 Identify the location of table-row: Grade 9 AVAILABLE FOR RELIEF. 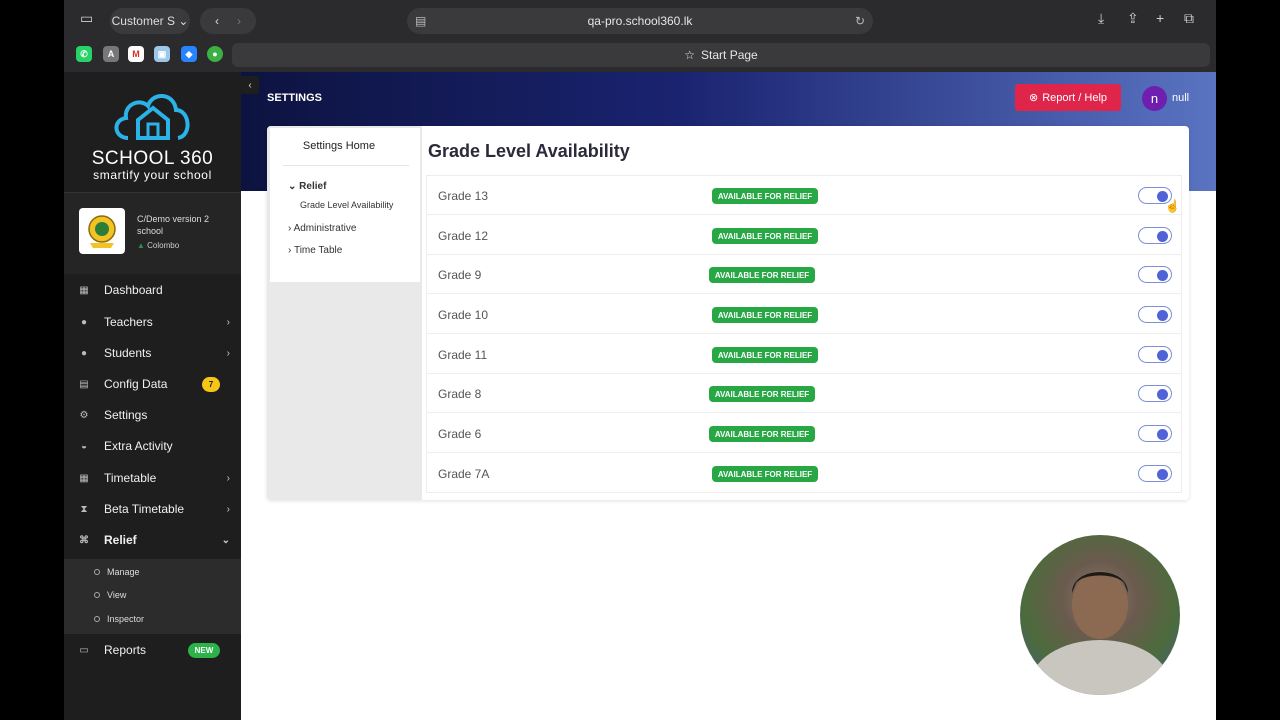
(804, 274).